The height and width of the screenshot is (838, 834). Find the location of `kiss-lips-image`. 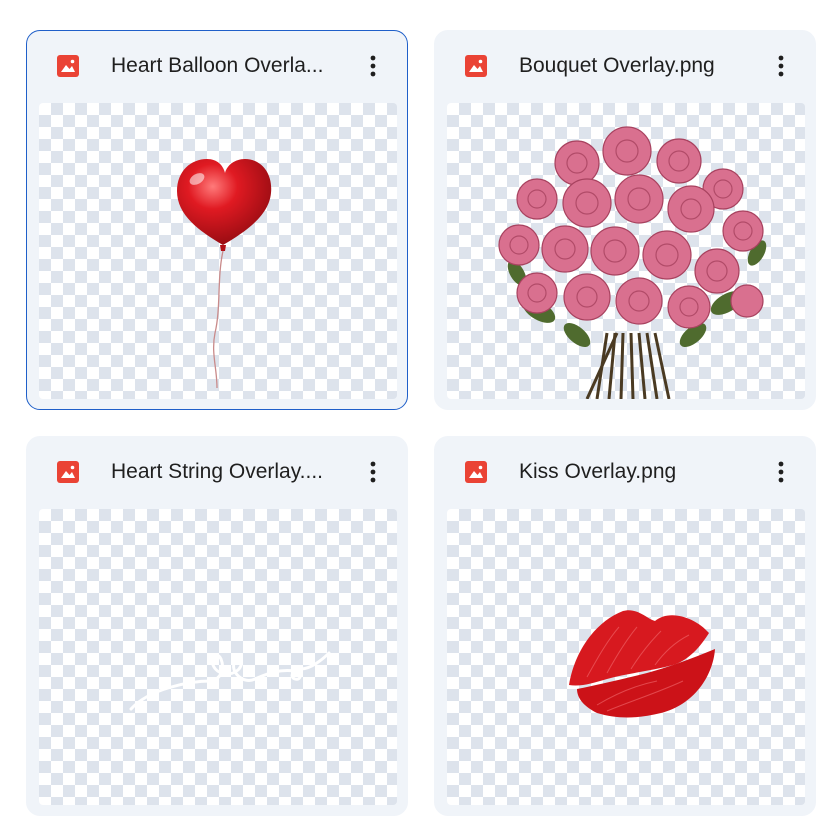

kiss-lips-image is located at coordinates (642, 664).